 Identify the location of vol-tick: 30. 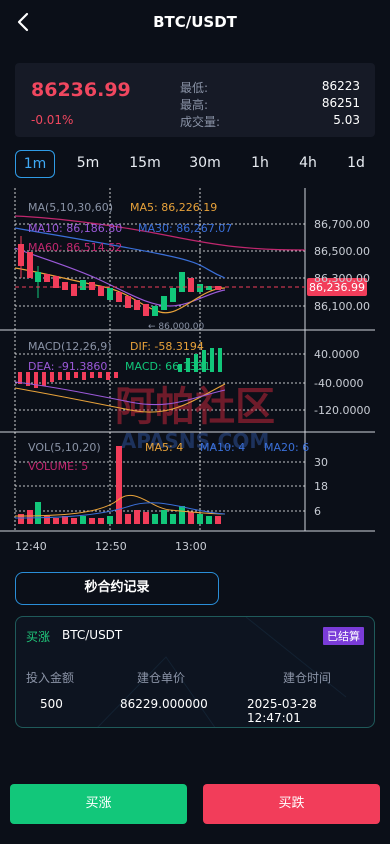
(321, 462).